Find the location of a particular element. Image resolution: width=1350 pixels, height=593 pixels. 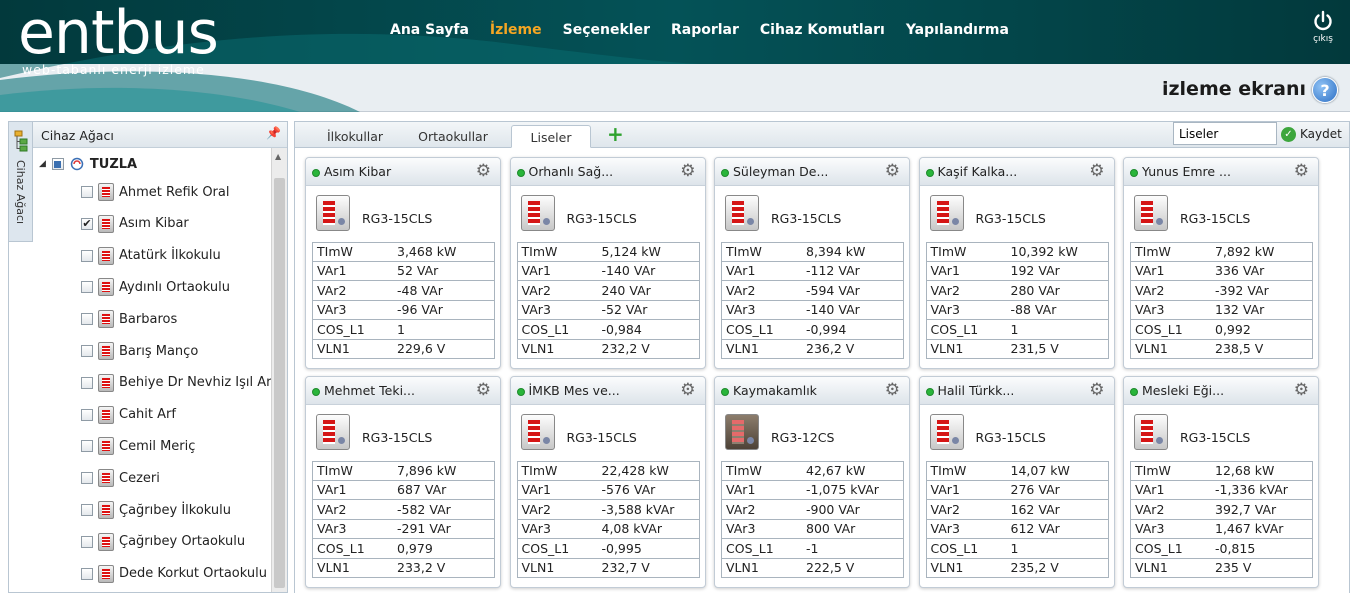

device-tree-header: Cihaz Ağacı 📌 is located at coordinates (160, 135).